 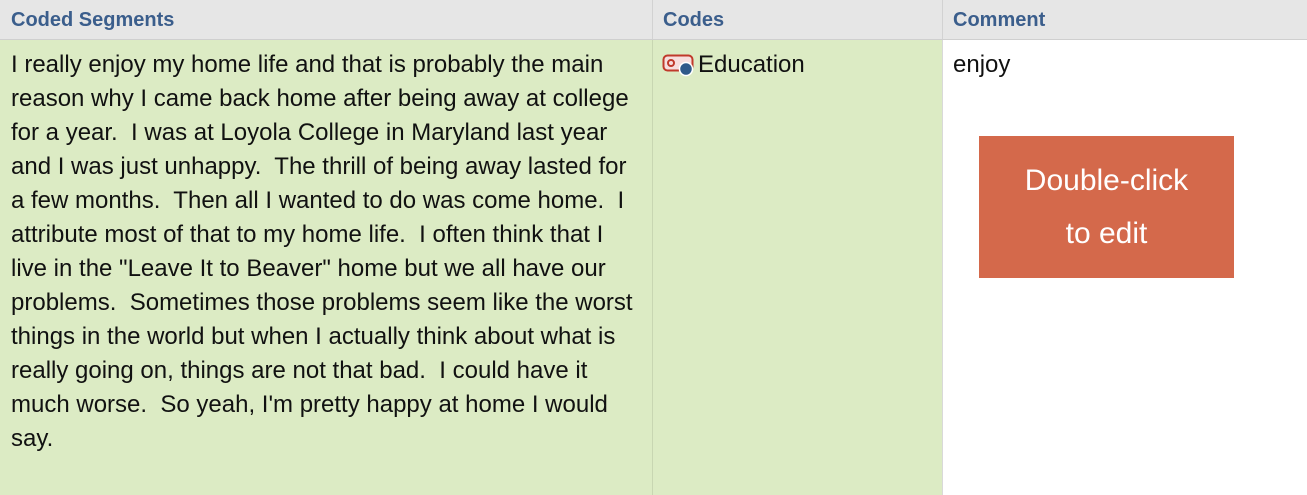 I want to click on edit-hint-line2: to edit, so click(x=1106, y=233).